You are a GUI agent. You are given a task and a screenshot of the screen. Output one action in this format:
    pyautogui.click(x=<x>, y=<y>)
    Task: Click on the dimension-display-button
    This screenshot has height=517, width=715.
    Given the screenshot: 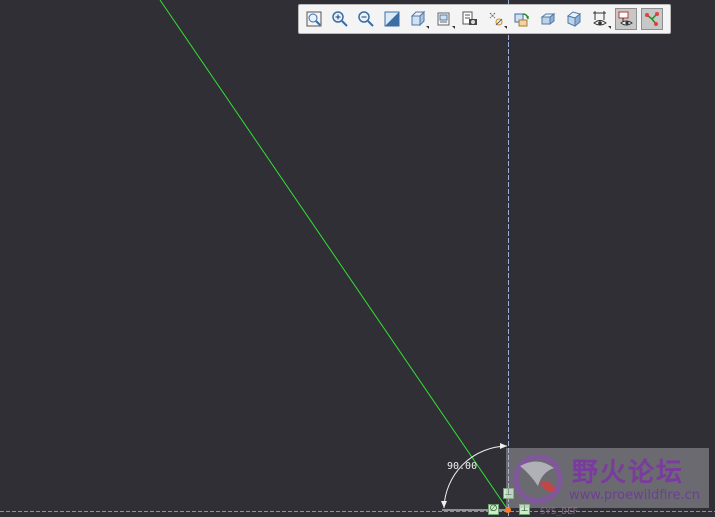 What is the action you would take?
    pyautogui.click(x=626, y=19)
    